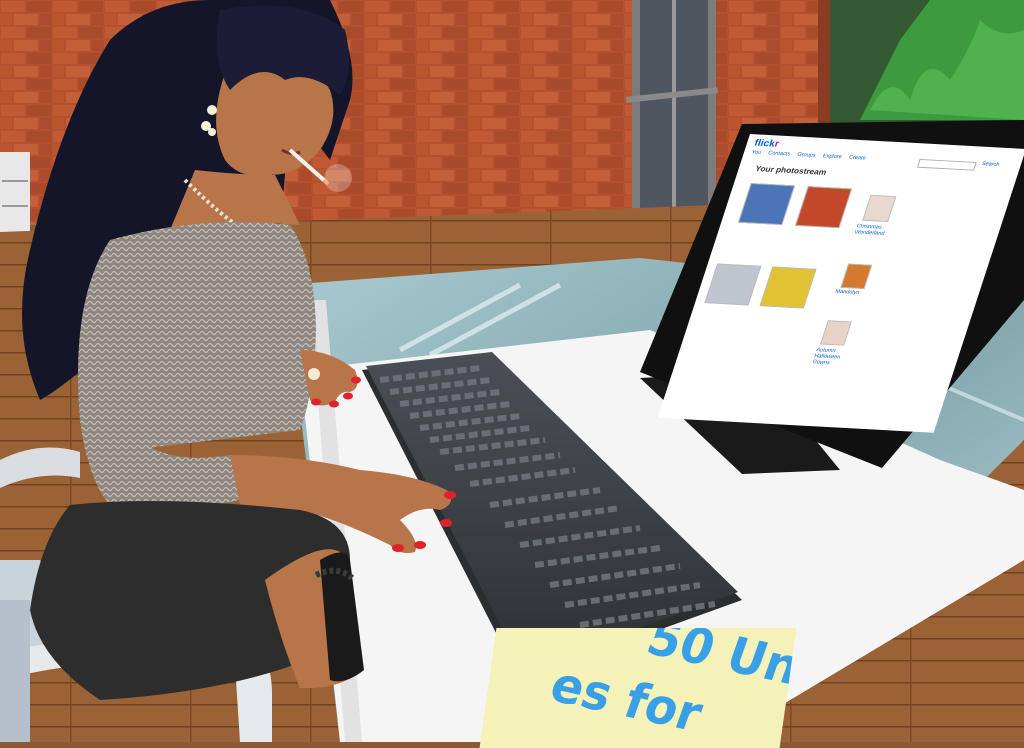  What do you see at coordinates (791, 170) in the screenshot?
I see `page-title: Your photostream` at bounding box center [791, 170].